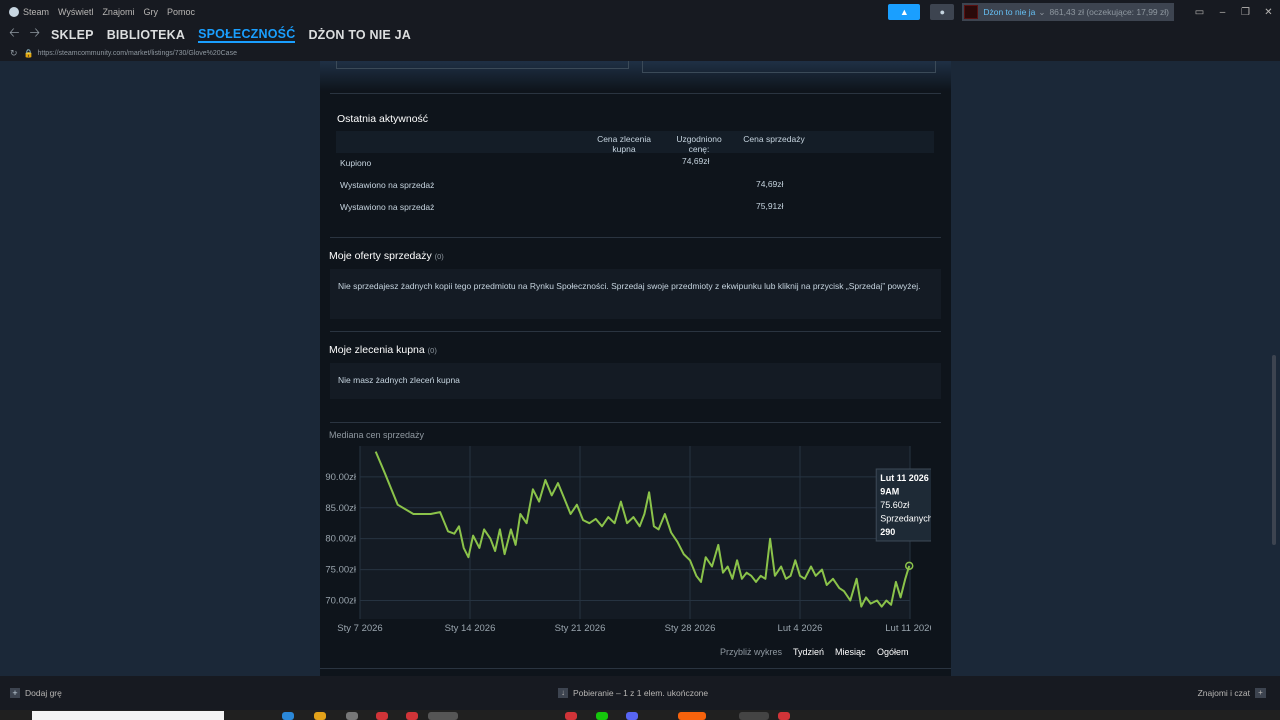 Image resolution: width=1280 pixels, height=720 pixels. I want to click on nav-library: BIBLIOTEKA, so click(146, 35).